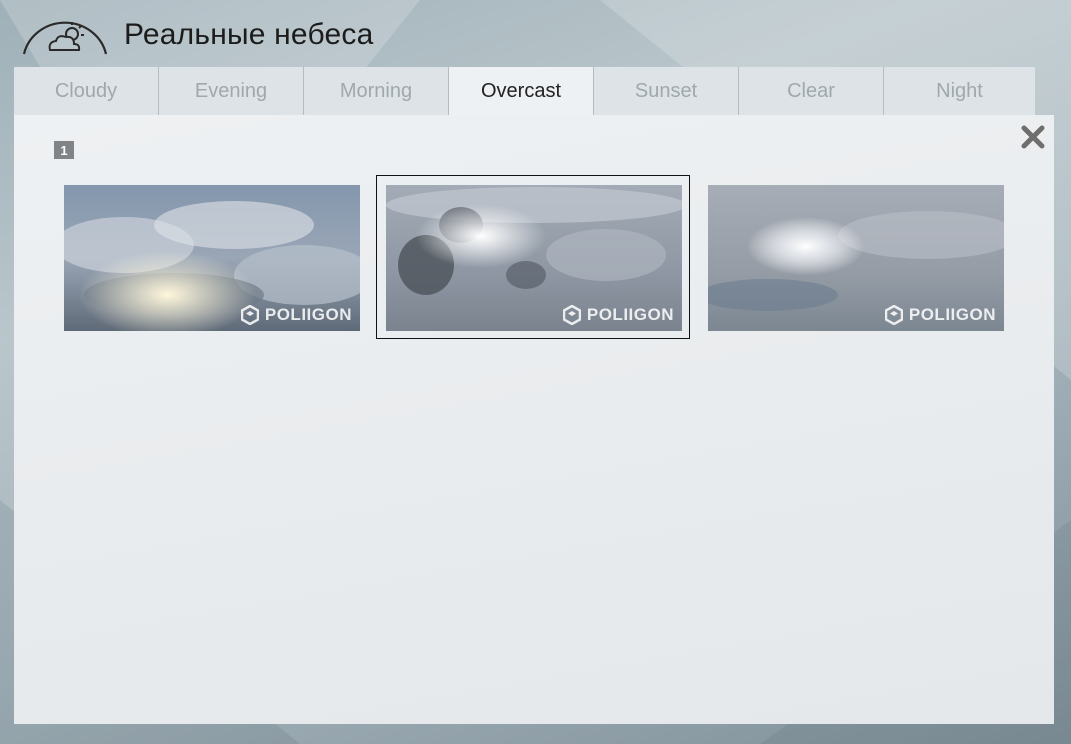 The width and height of the screenshot is (1071, 744). Describe the element at coordinates (535, 33) in the screenshot. I see `app-header: Реальные небеса` at that location.